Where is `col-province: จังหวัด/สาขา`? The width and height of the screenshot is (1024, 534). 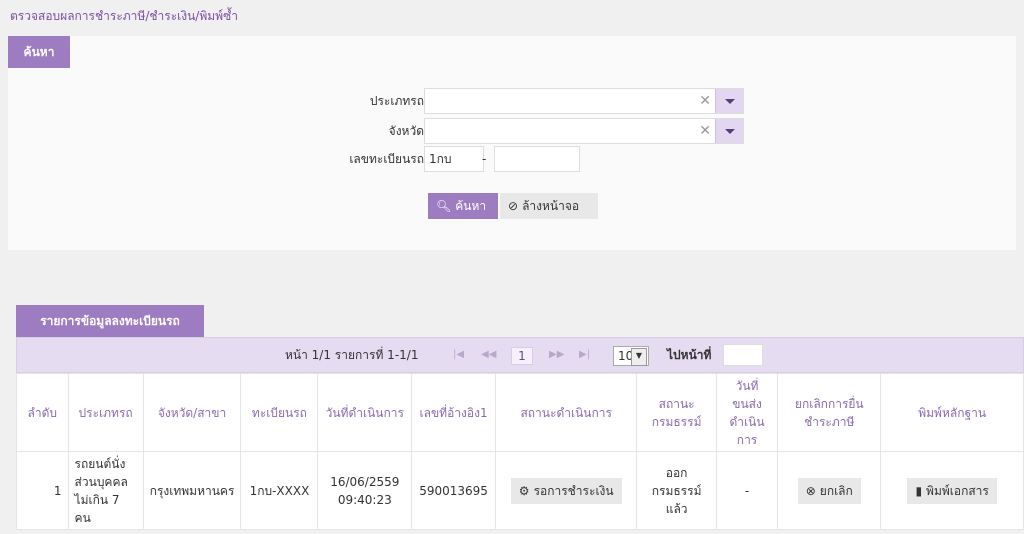
col-province: จังหวัด/สาขา is located at coordinates (192, 412).